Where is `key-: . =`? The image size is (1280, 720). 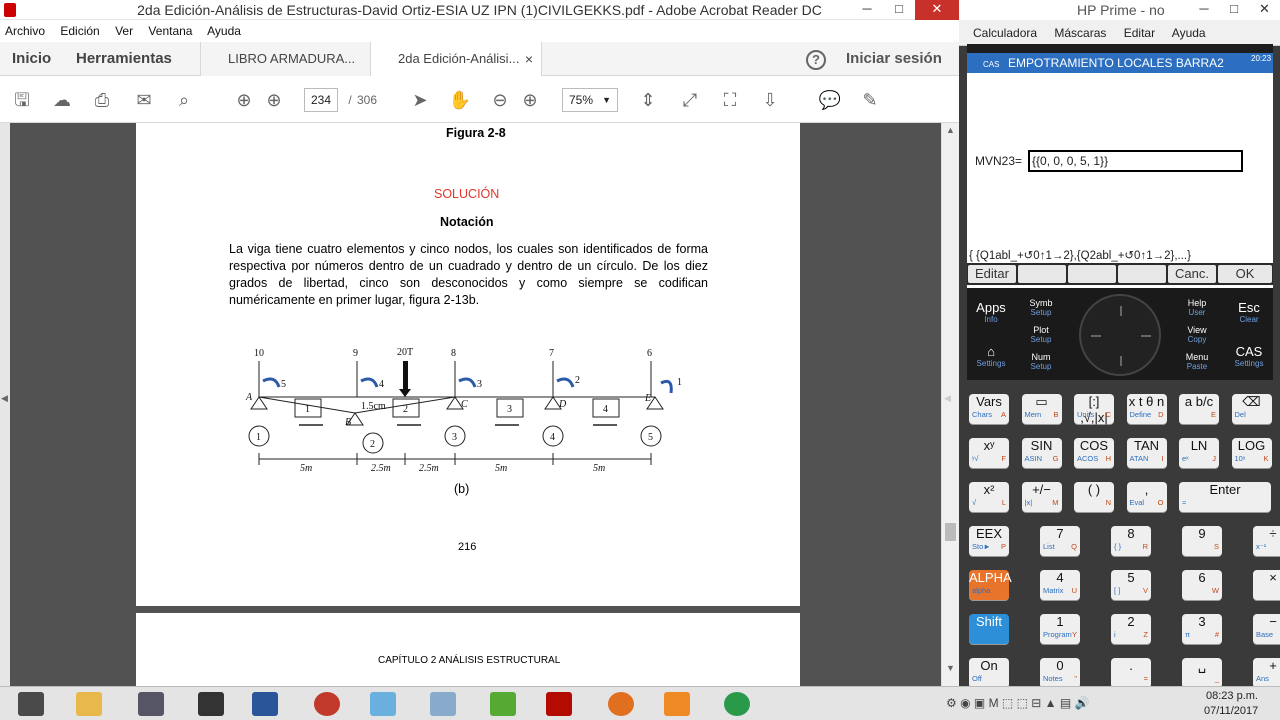 key-: . = is located at coordinates (1131, 673).